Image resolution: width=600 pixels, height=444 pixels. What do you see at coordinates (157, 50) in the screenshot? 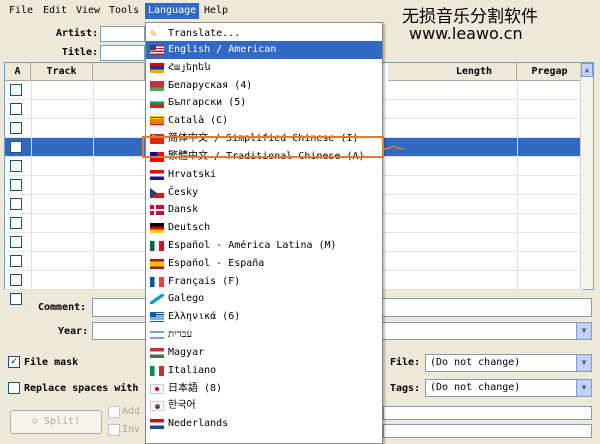
I see `flag-us-icon` at bounding box center [157, 50].